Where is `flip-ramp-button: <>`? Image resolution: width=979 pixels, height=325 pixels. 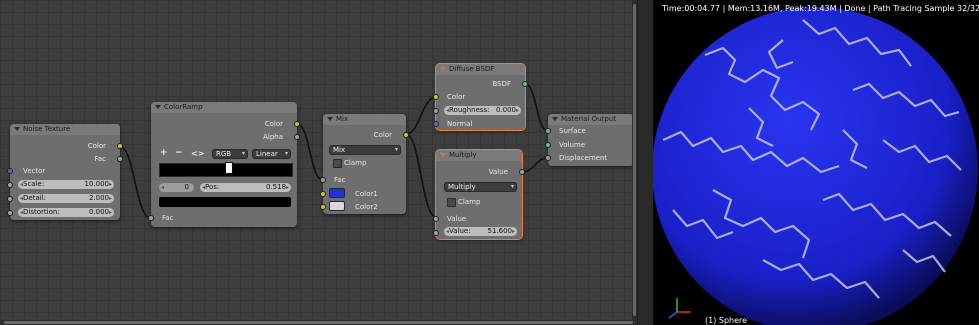 flip-ramp-button: <> is located at coordinates (197, 153).